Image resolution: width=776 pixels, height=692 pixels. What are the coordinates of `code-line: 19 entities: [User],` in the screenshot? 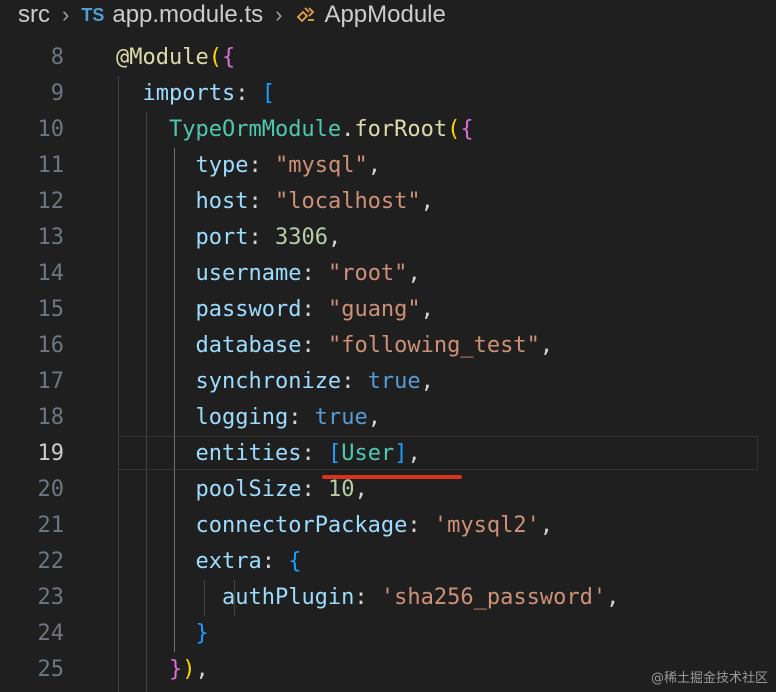 It's located at (388, 454).